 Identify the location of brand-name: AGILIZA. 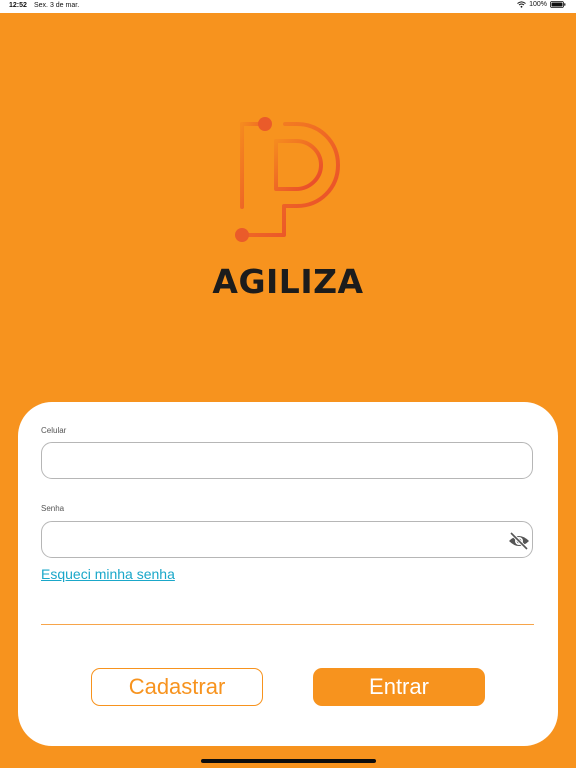
(288, 281).